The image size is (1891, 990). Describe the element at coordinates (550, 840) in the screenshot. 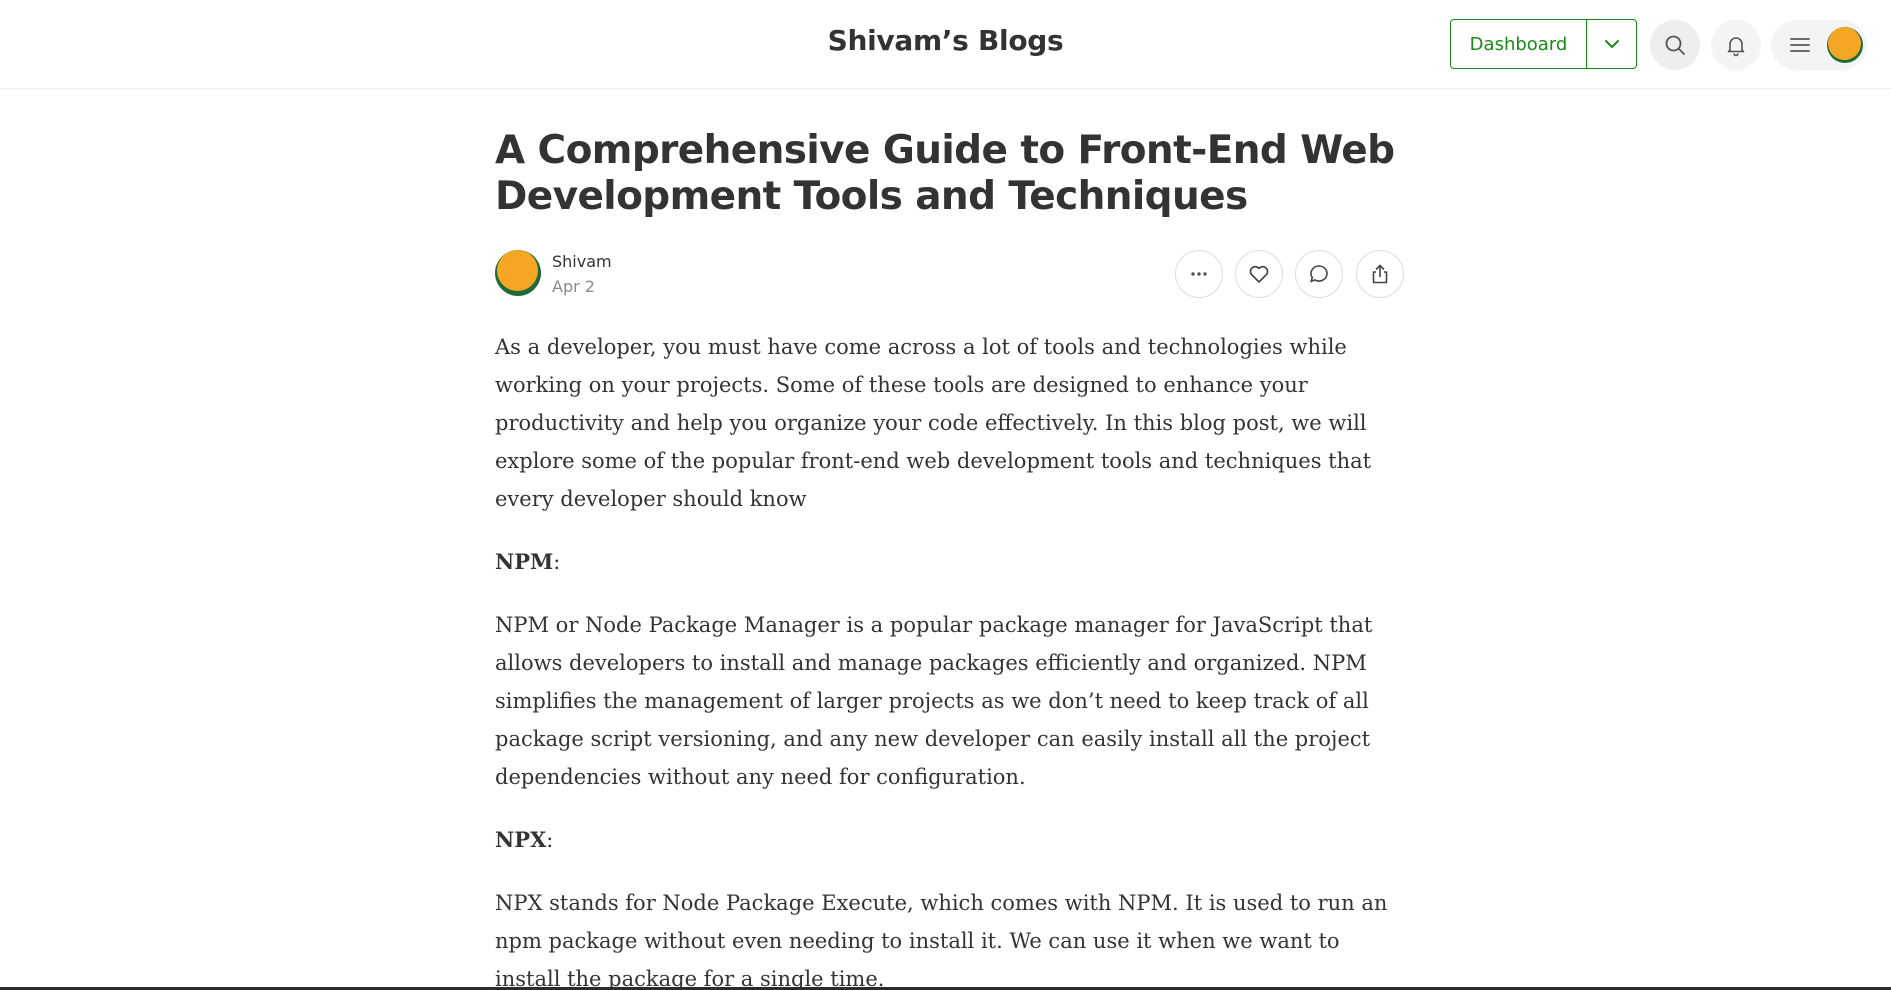

I see `heading-npx-colon: :` at that location.